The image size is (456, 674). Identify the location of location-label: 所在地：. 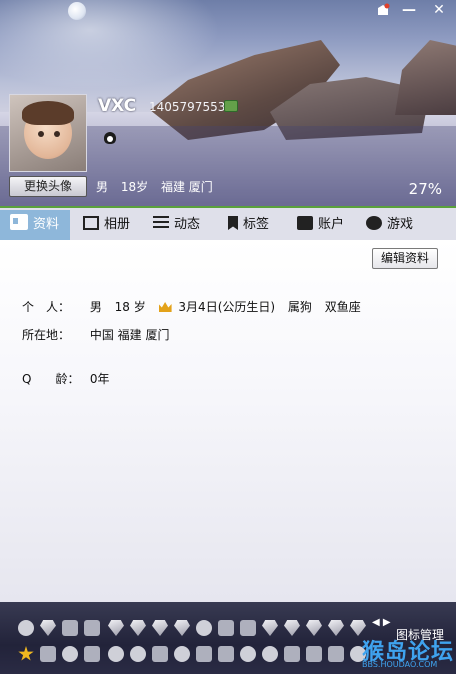
(46, 335).